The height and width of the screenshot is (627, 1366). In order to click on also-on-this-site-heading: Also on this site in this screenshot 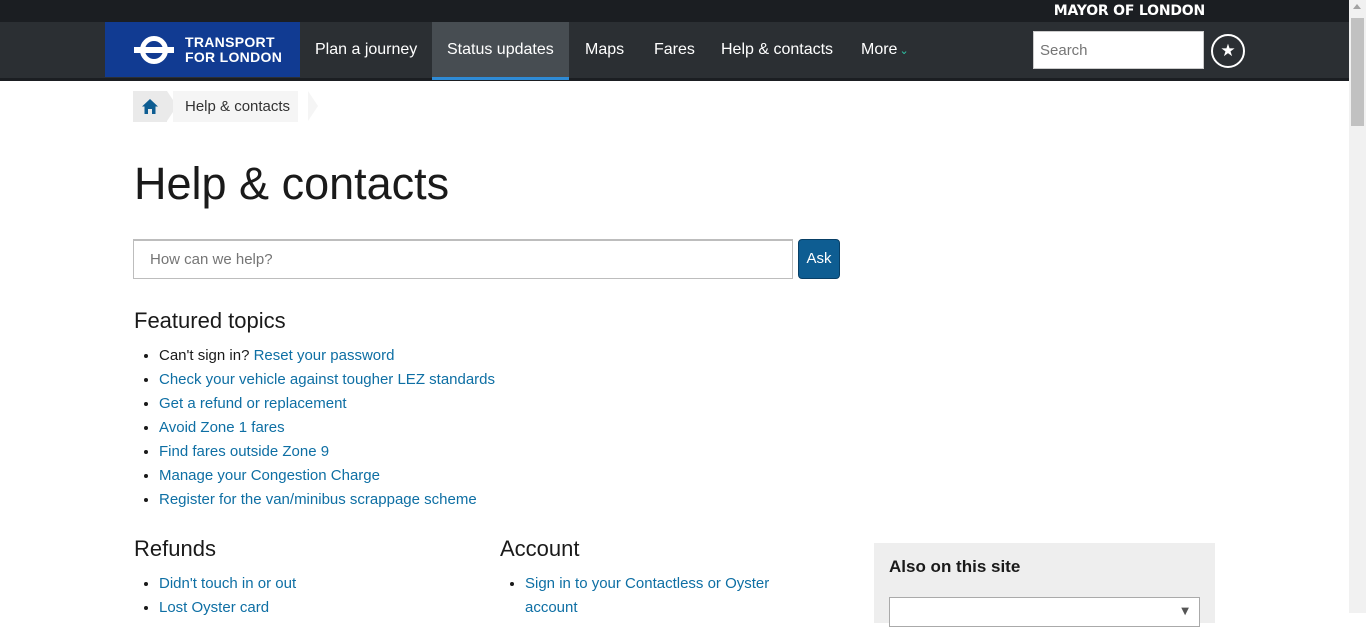, I will do `click(955, 566)`.